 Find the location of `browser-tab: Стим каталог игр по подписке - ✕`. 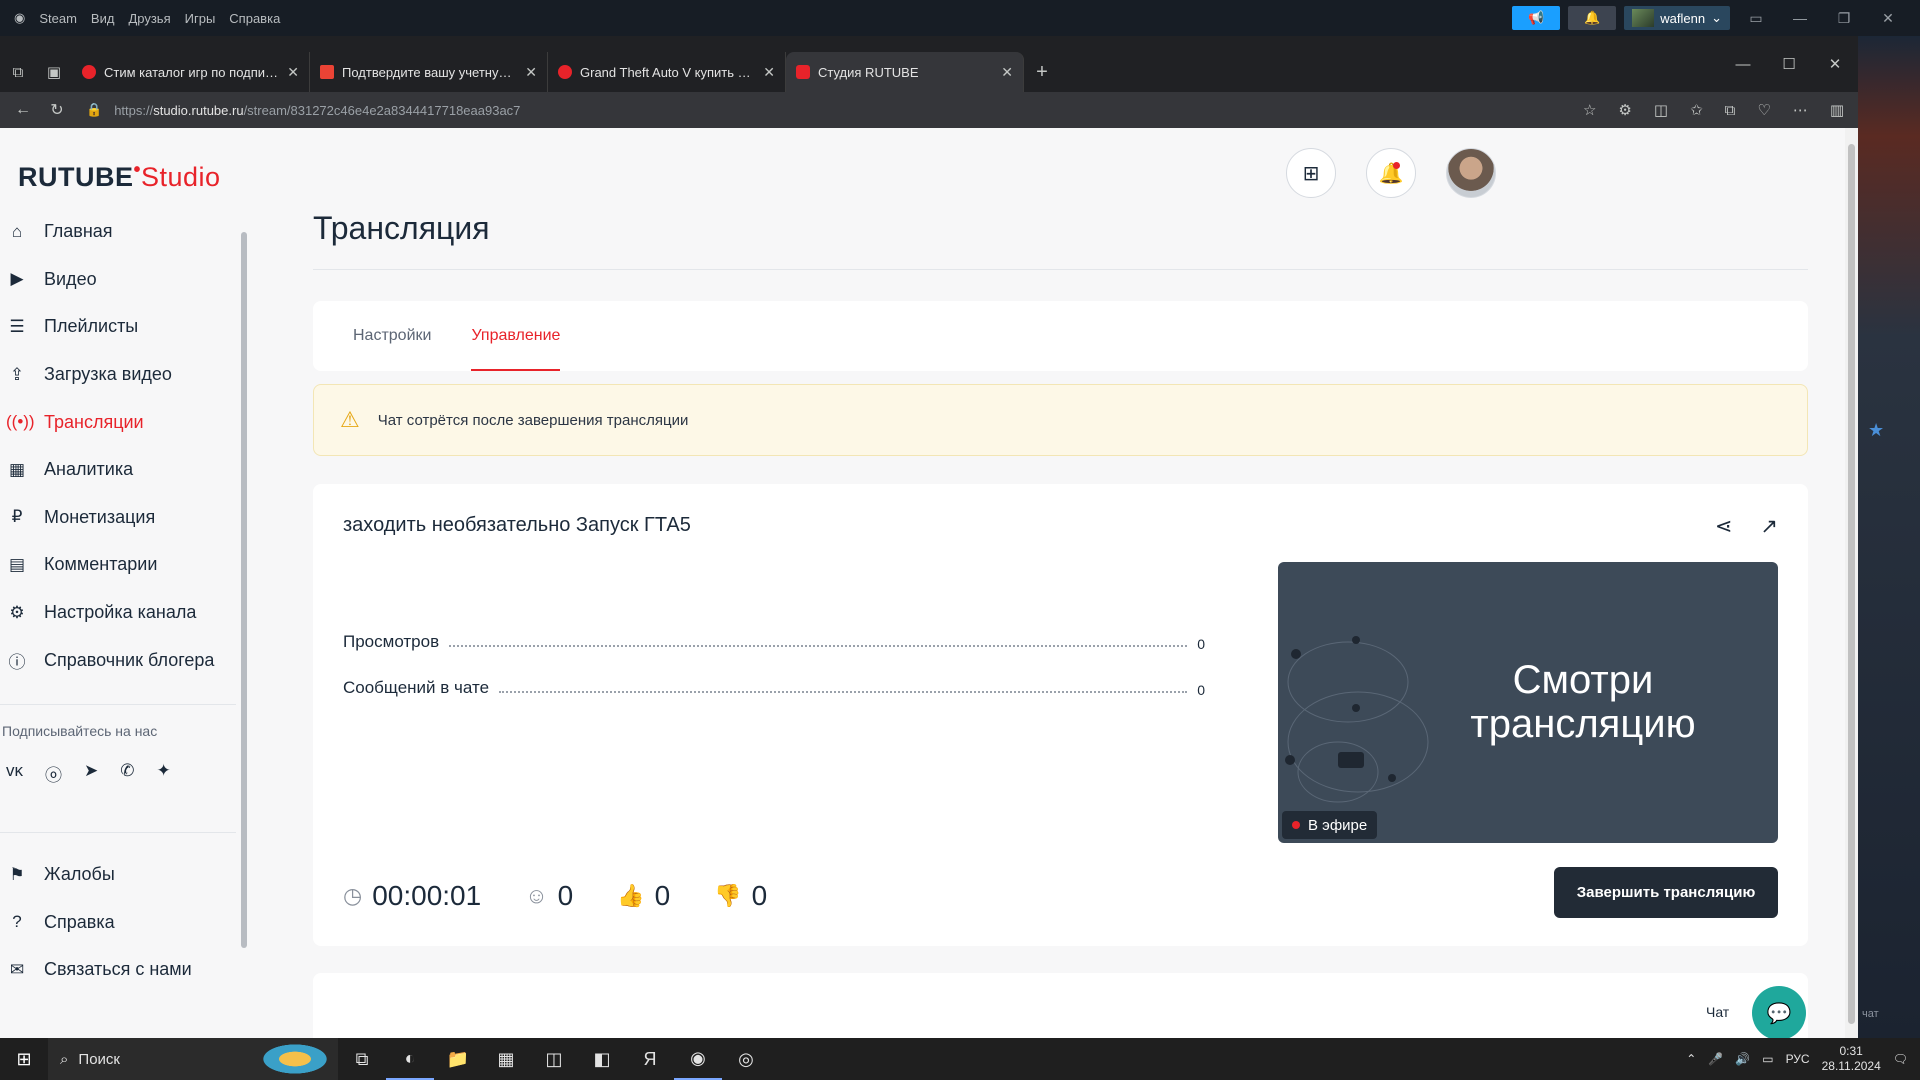

browser-tab: Стим каталог игр по подписке - ✕ is located at coordinates (191, 72).